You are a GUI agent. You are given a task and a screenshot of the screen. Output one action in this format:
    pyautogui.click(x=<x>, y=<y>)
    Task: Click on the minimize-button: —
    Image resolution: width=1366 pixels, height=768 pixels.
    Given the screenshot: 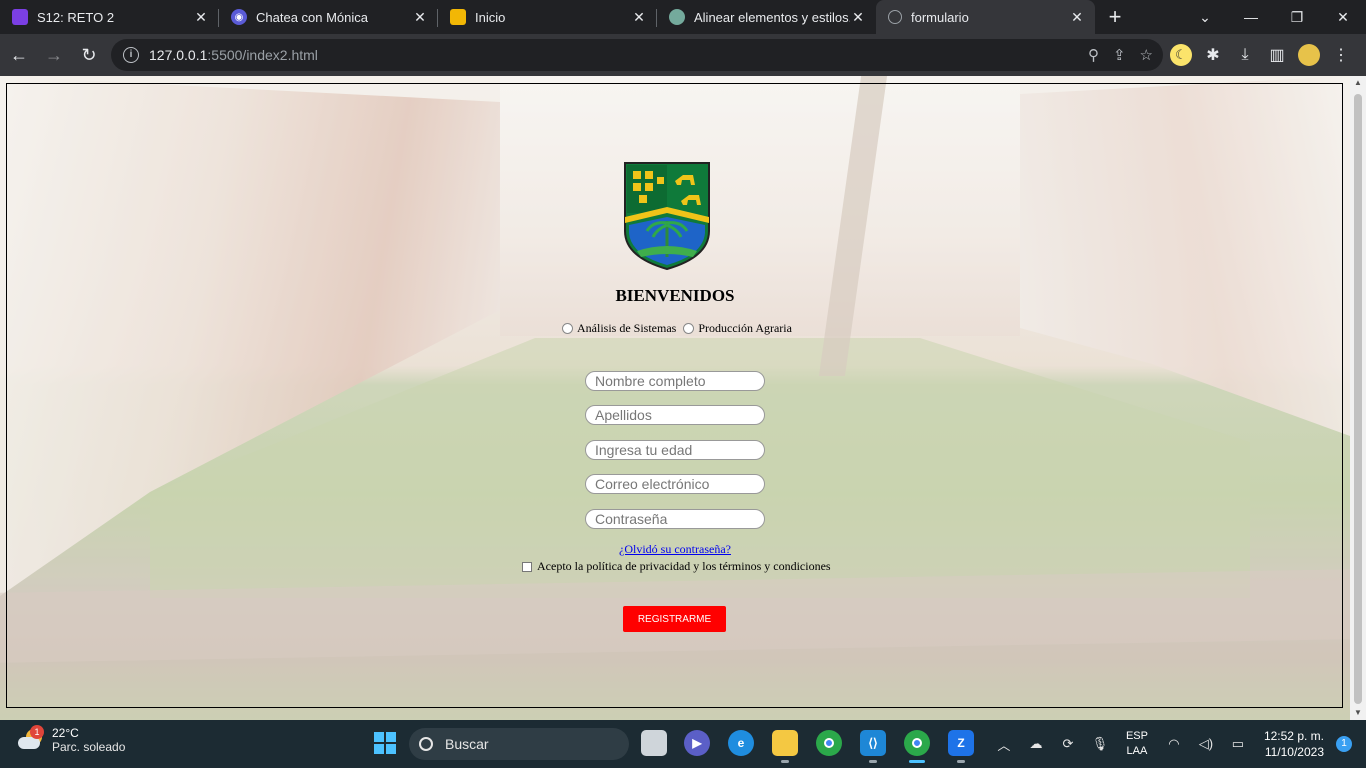 What is the action you would take?
    pyautogui.click(x=1251, y=17)
    